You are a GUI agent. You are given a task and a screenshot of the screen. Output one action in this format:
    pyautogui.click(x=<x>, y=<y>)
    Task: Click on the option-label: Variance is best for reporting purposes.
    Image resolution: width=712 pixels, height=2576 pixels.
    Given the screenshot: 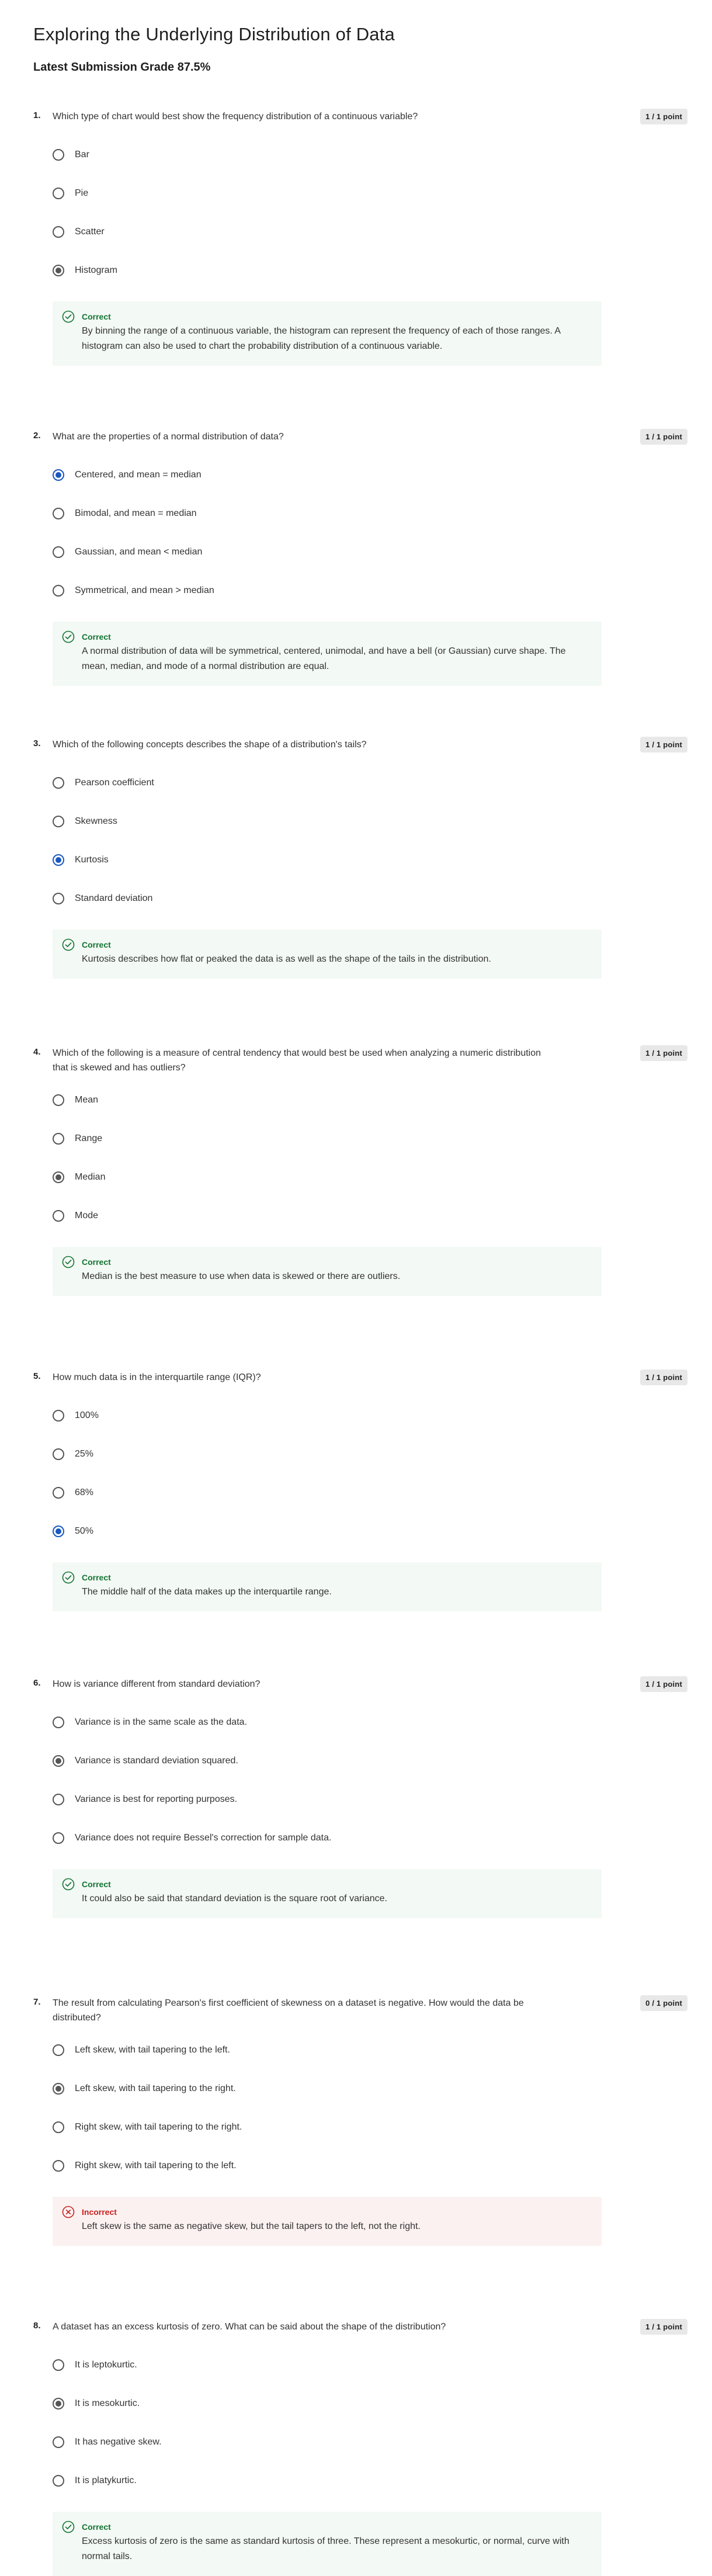 What is the action you would take?
    pyautogui.click(x=156, y=1799)
    